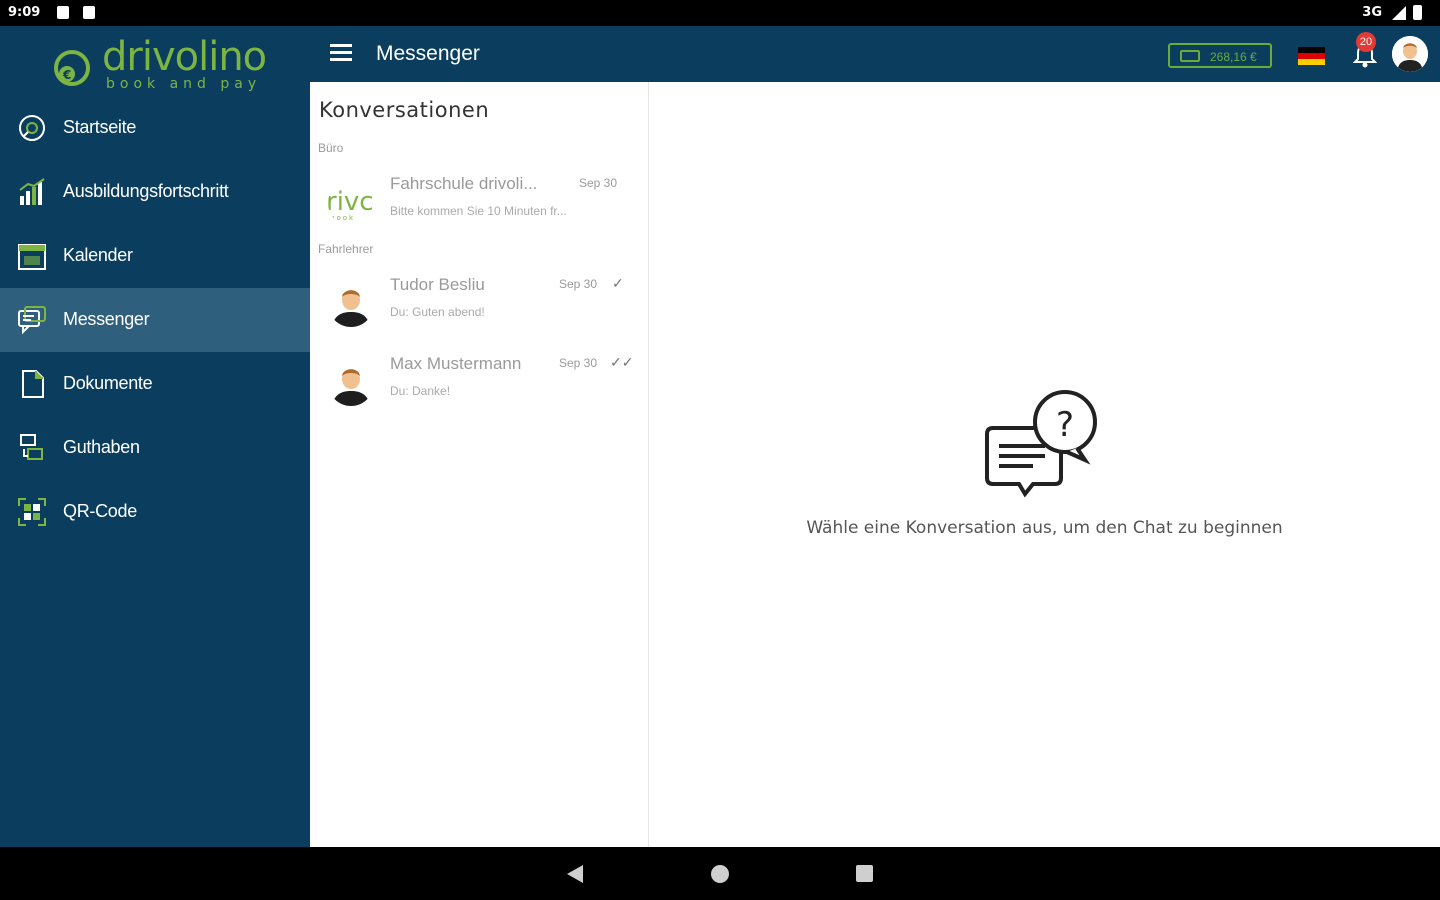  Describe the element at coordinates (437, 312) in the screenshot. I see `conversation-preview: Du: Guten abend!` at that location.